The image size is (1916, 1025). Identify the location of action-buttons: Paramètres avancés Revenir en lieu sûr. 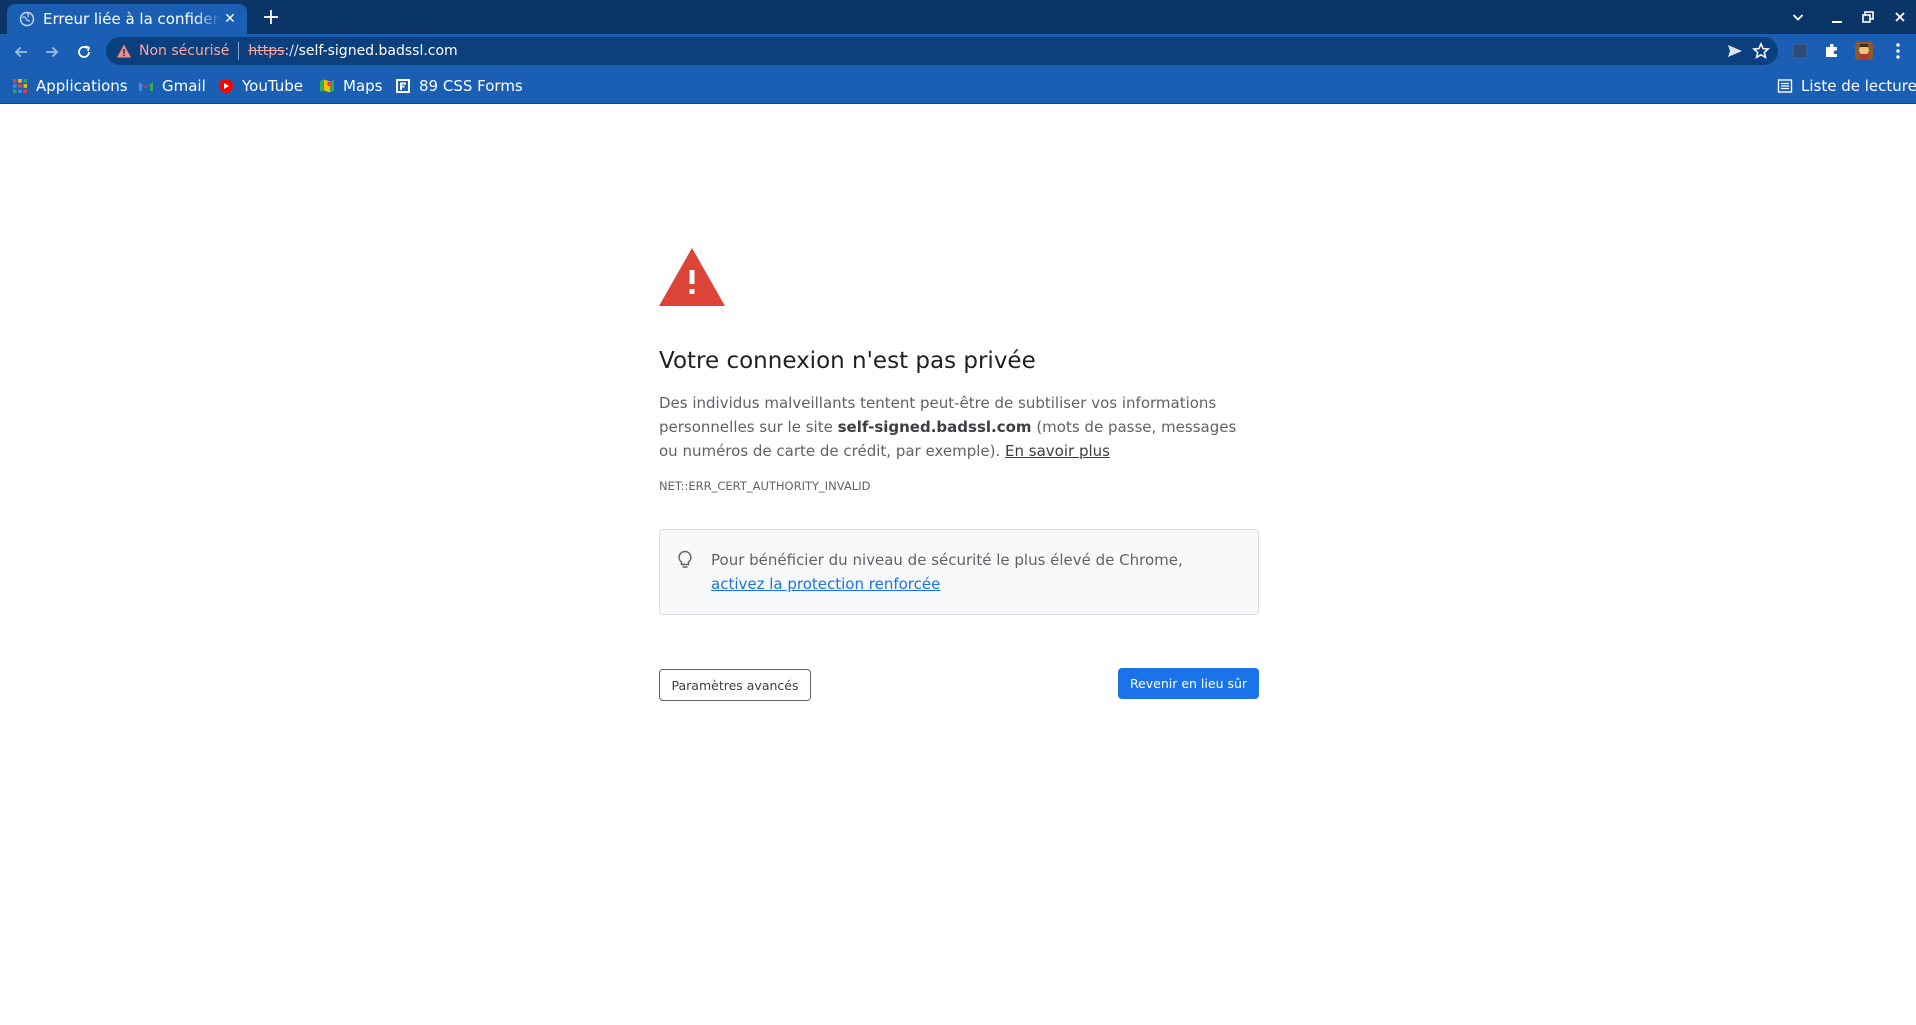
(959, 684).